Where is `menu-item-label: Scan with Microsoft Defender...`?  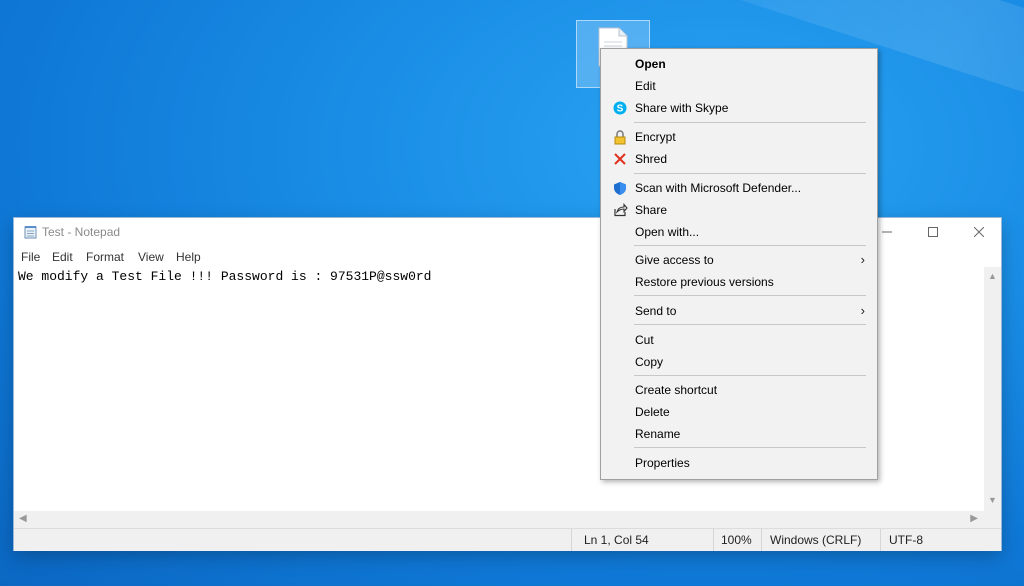
menu-item-label: Scan with Microsoft Defender... is located at coordinates (718, 188).